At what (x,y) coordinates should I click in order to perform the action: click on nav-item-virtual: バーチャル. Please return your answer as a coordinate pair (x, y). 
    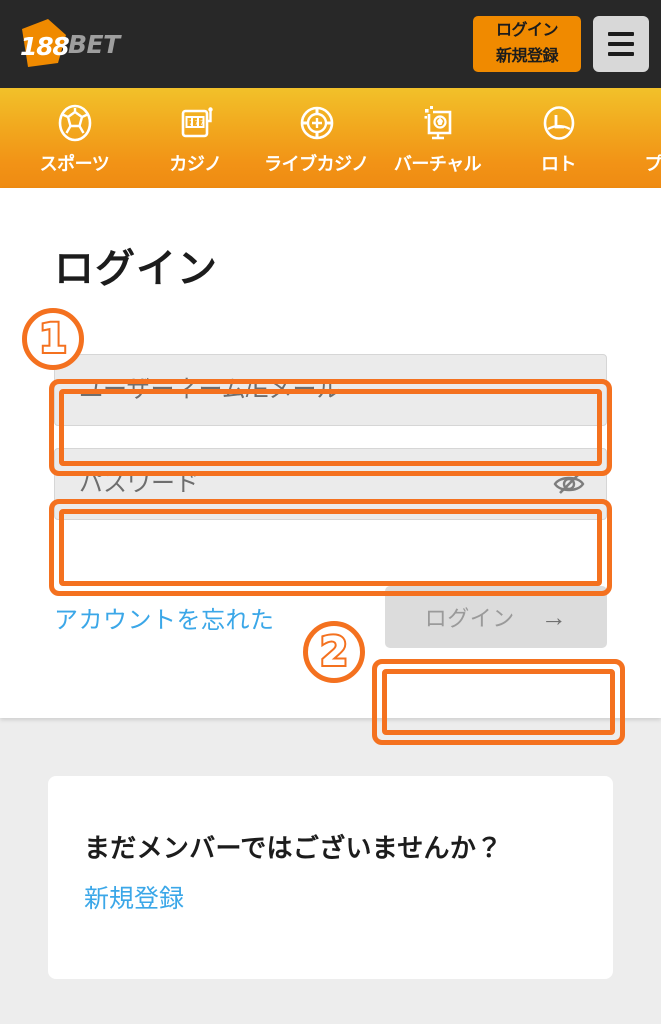
    Looking at the image, I should click on (437, 138).